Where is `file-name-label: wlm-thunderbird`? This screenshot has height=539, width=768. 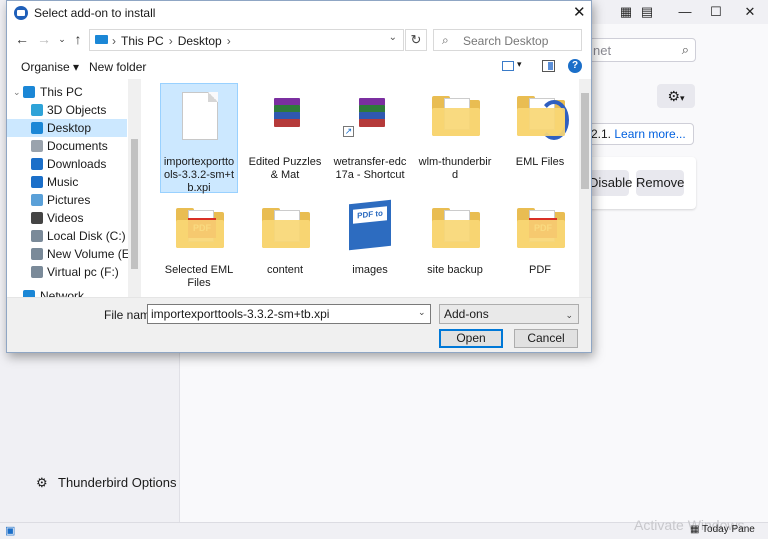 file-name-label: wlm-thunderbird is located at coordinates (455, 168).